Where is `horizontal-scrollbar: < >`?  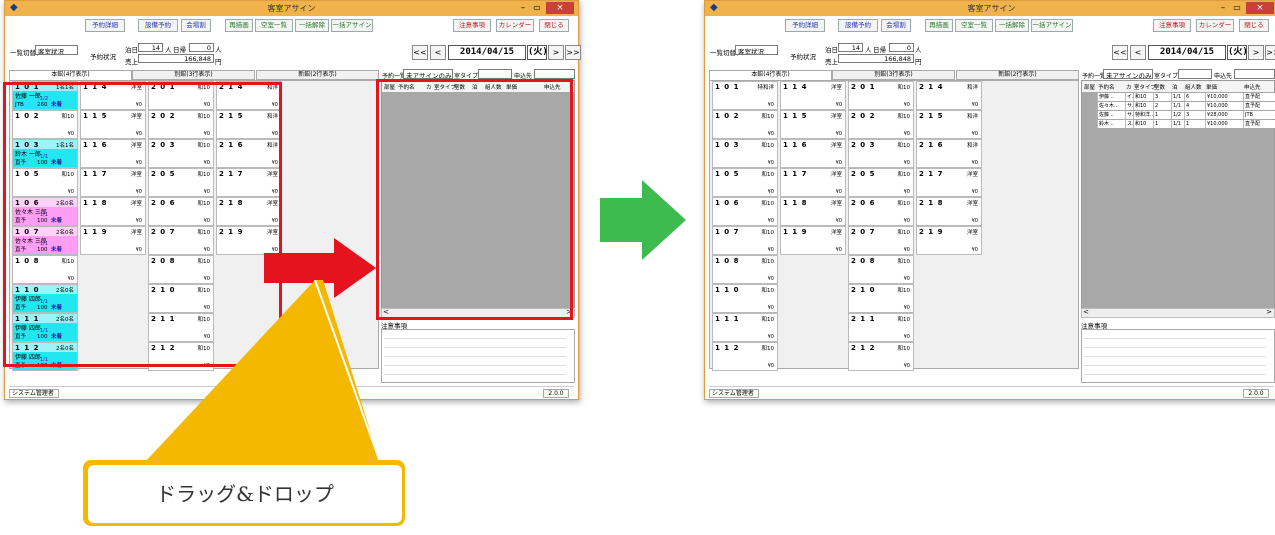 horizontal-scrollbar: < > is located at coordinates (1178, 313).